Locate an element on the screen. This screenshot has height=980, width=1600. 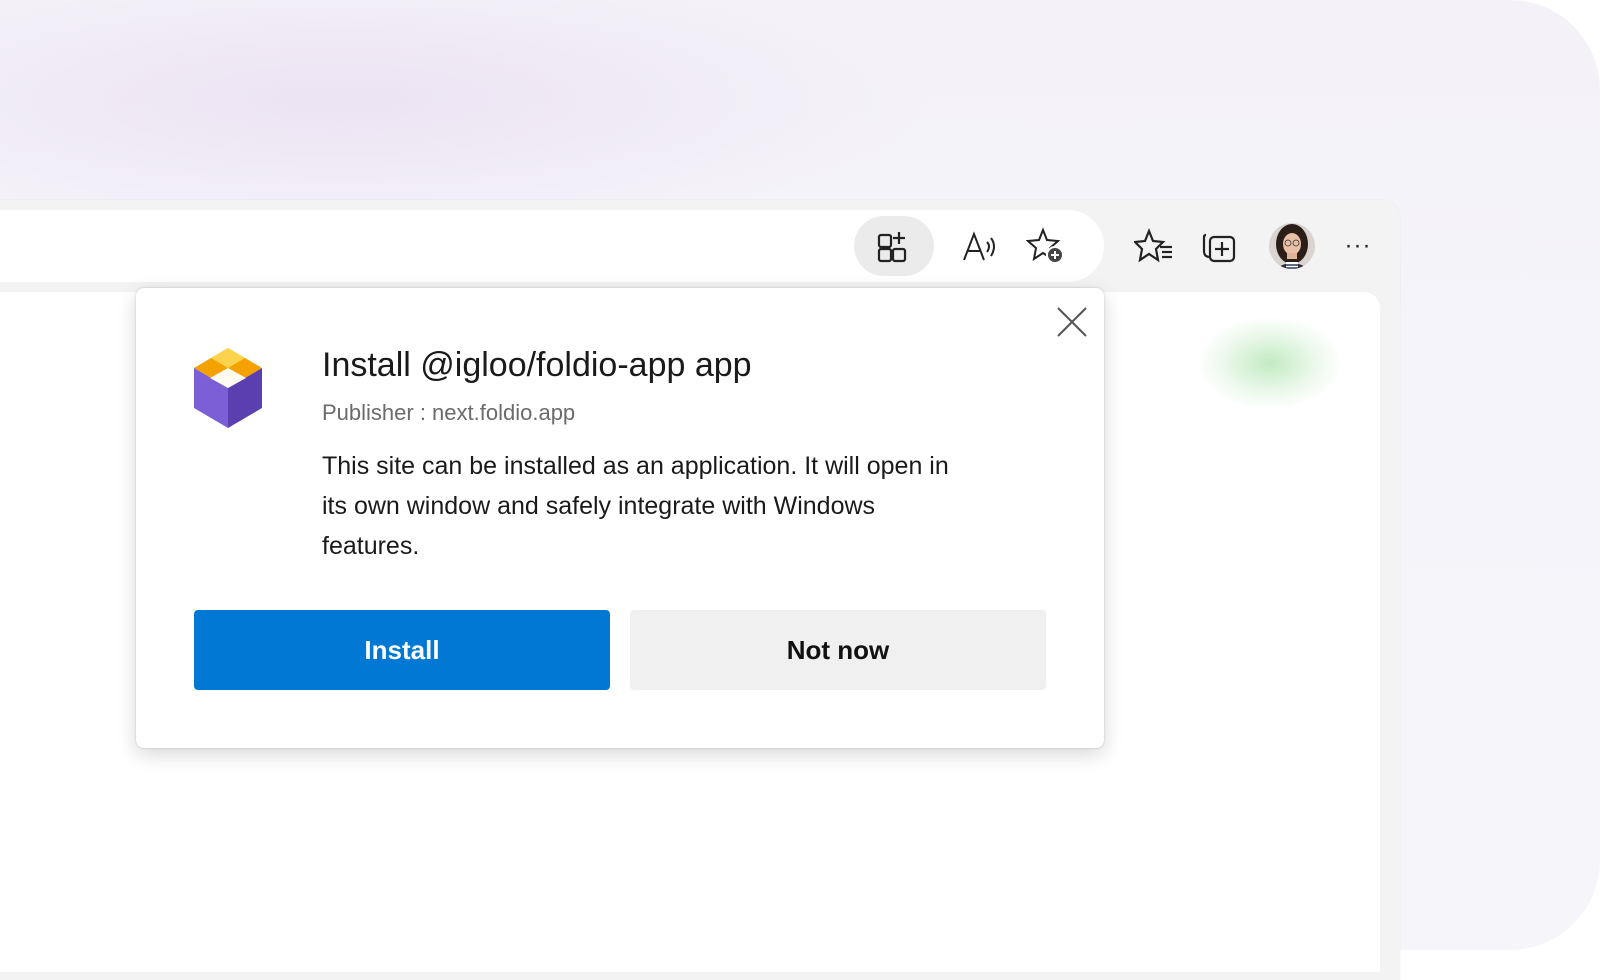
more-icon: ··· is located at coordinates (1358, 245).